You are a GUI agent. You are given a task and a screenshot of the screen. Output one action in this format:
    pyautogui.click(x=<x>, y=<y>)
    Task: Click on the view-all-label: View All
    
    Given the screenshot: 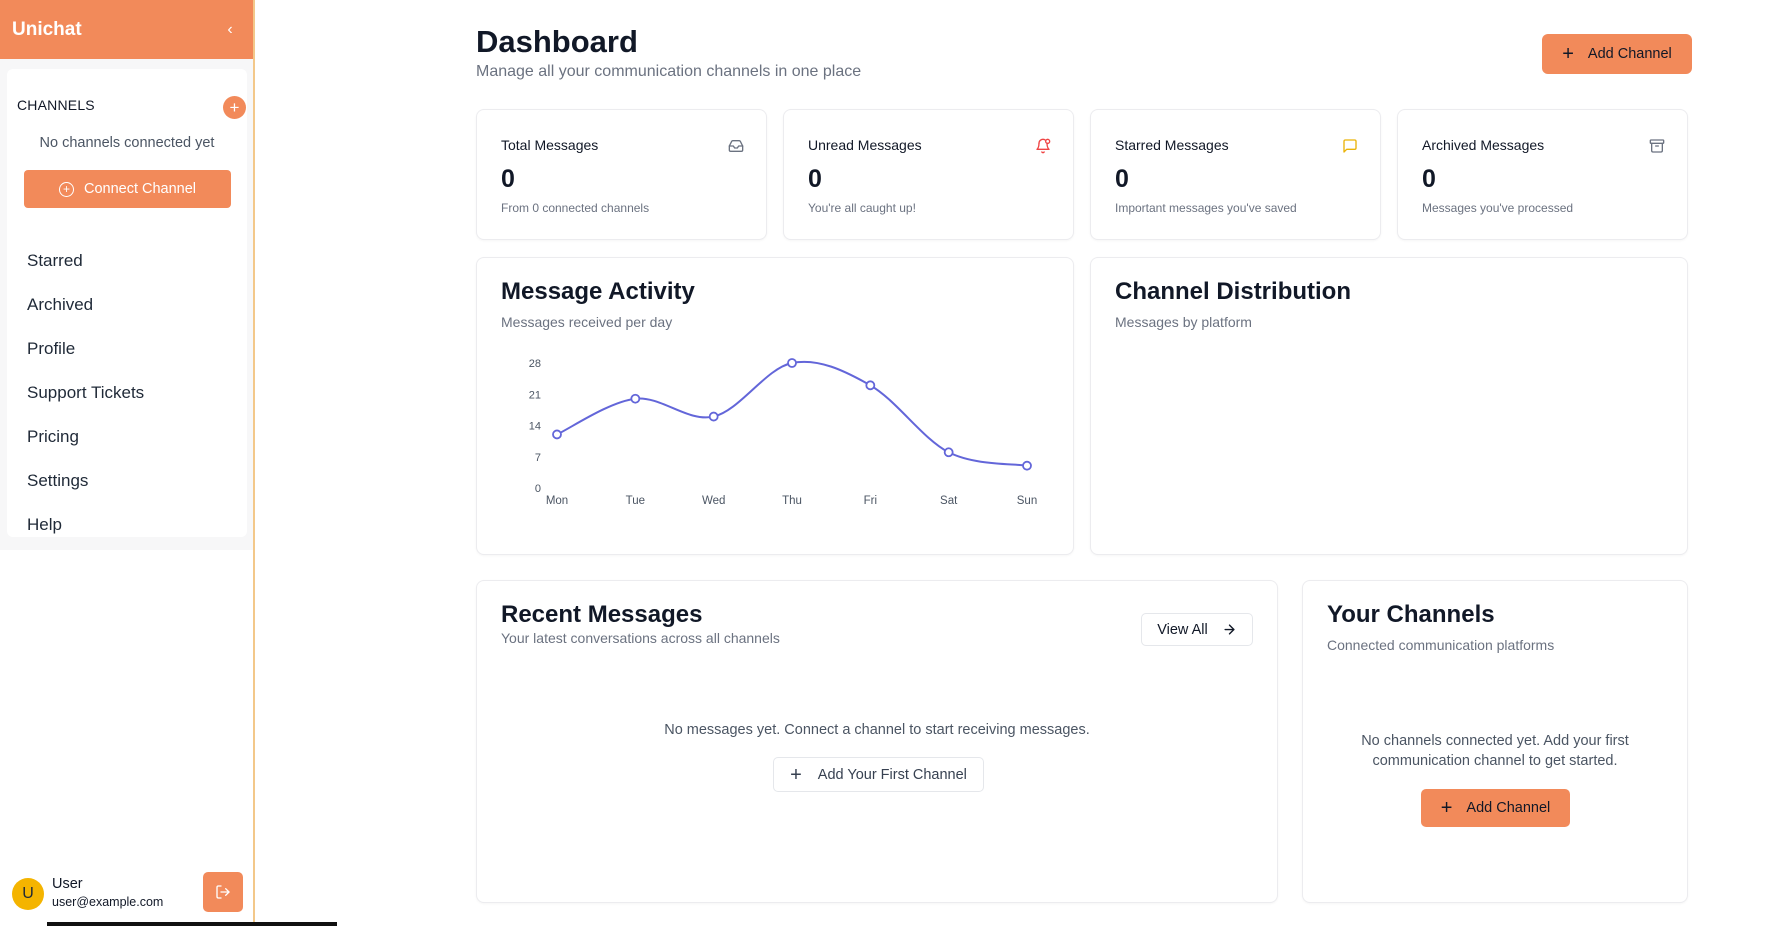 What is the action you would take?
    pyautogui.click(x=1182, y=629)
    